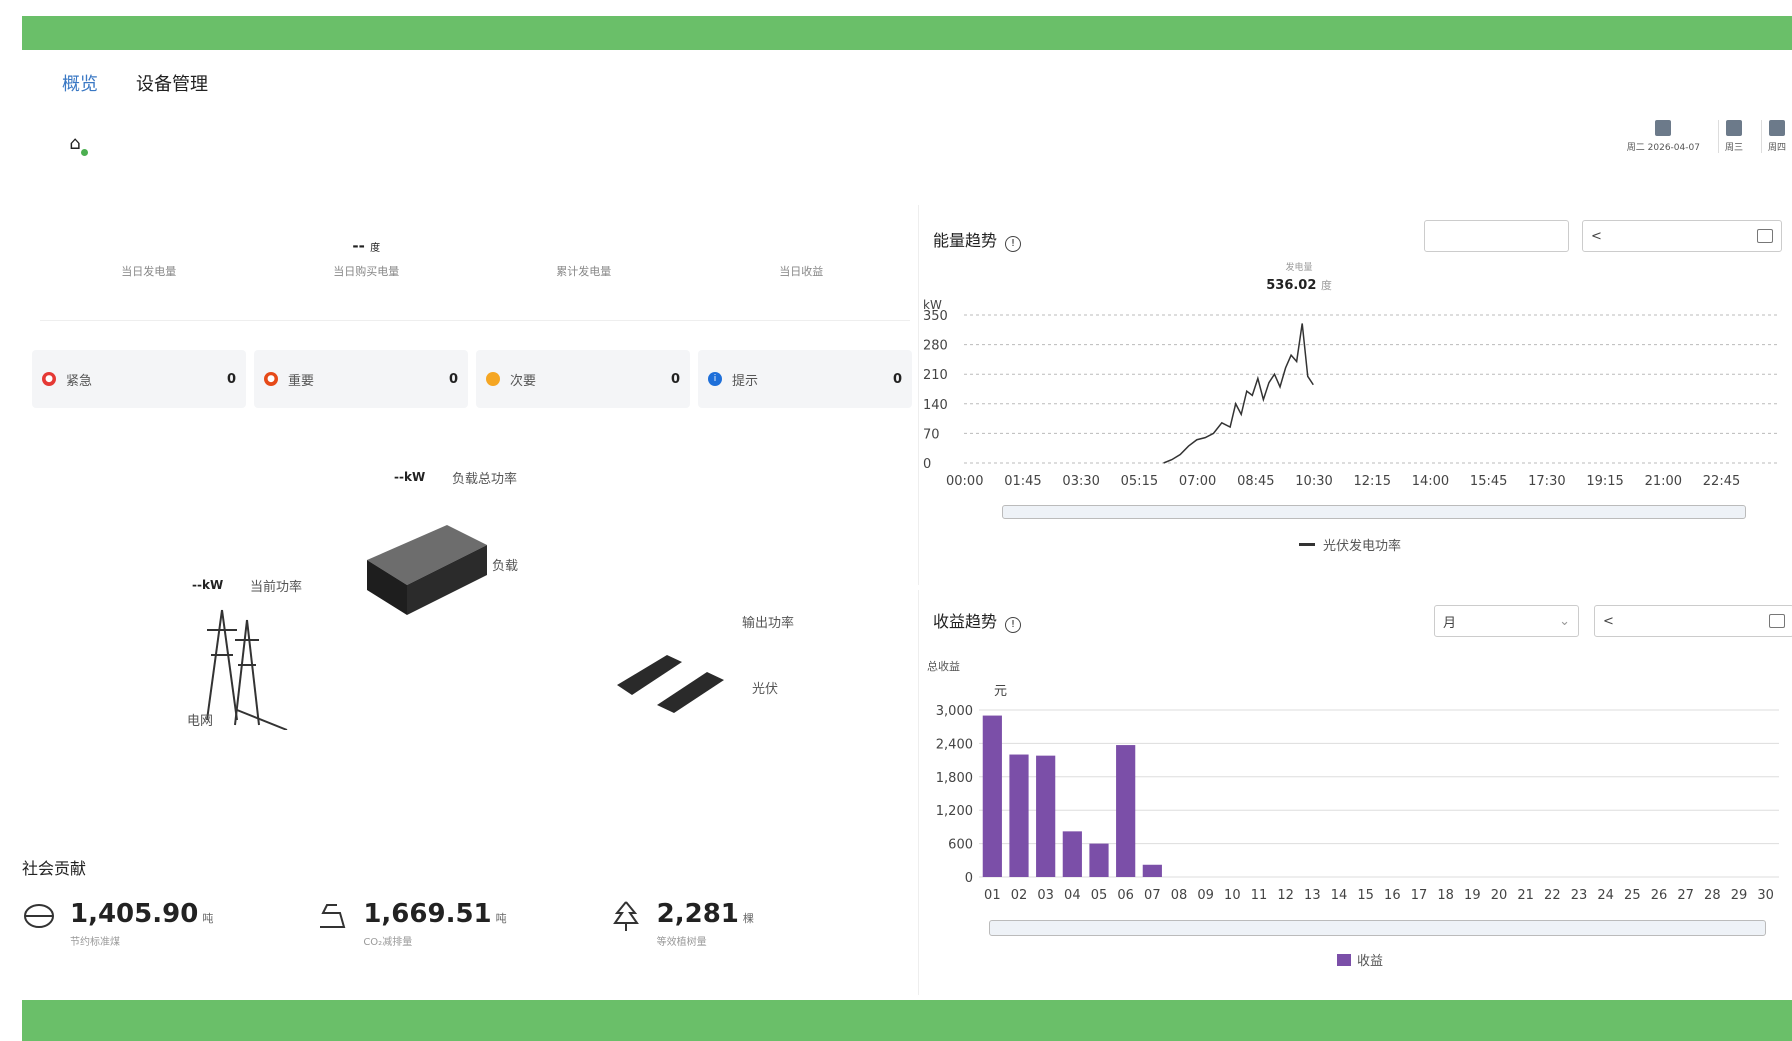 This screenshot has height=1041, width=1792. Describe the element at coordinates (135, 83) in the screenshot. I see `top-nav: 概览 设备管理` at that location.